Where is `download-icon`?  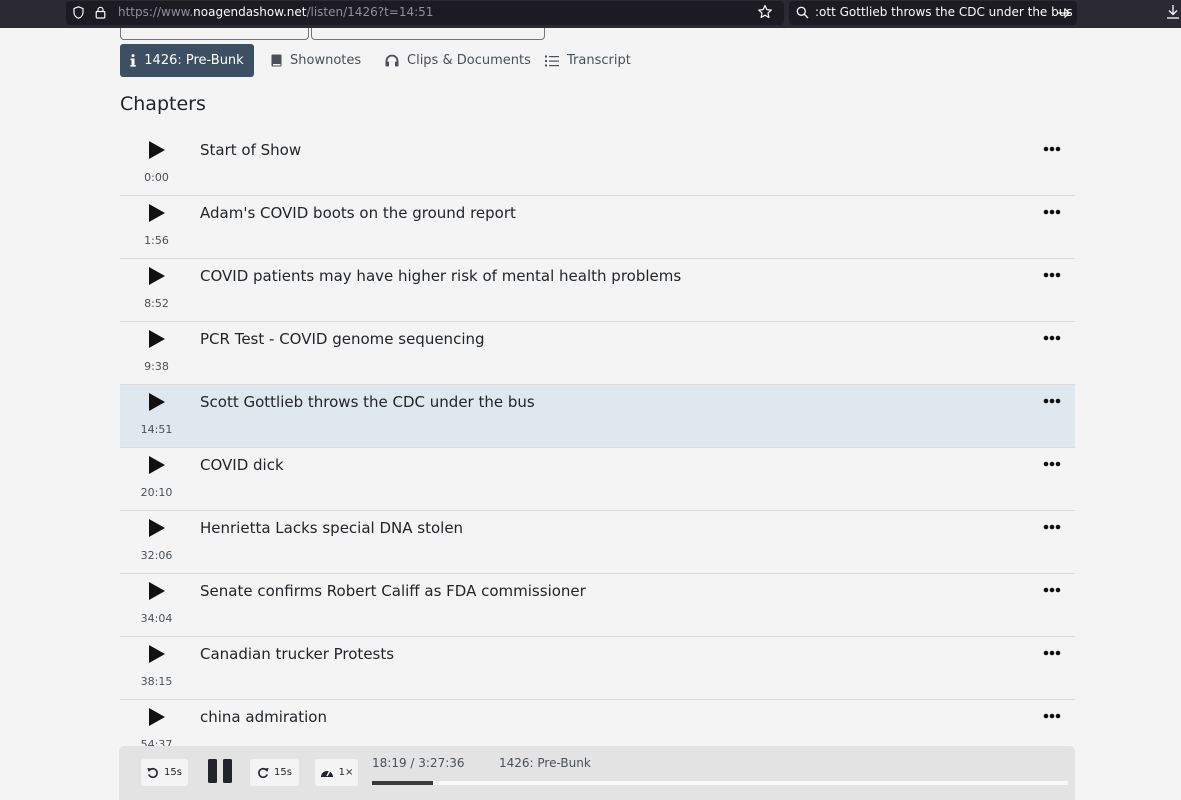
download-icon is located at coordinates (1173, 12).